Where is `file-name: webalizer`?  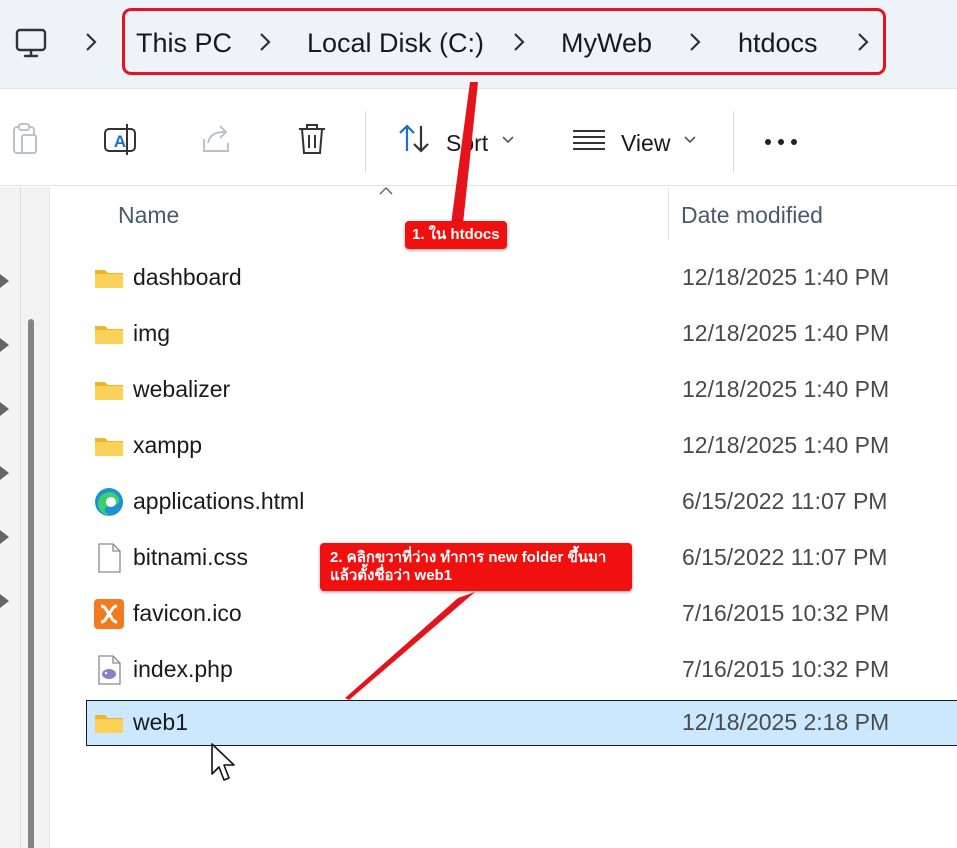
file-name: webalizer is located at coordinates (182, 389).